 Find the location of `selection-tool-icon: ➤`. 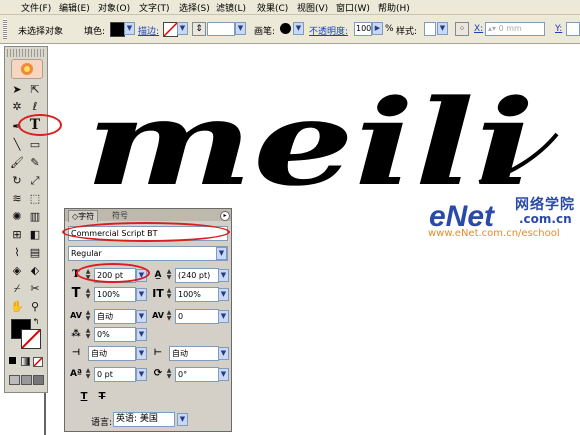

selection-tool-icon: ➤ is located at coordinates (17, 89).